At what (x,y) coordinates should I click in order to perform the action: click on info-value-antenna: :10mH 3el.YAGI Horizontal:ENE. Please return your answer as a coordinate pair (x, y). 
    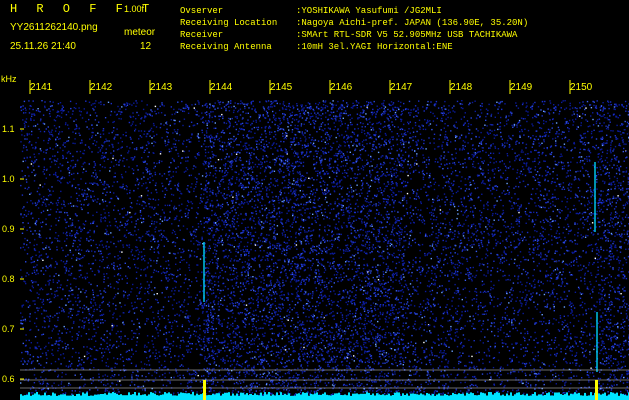
    Looking at the image, I should click on (374, 47).